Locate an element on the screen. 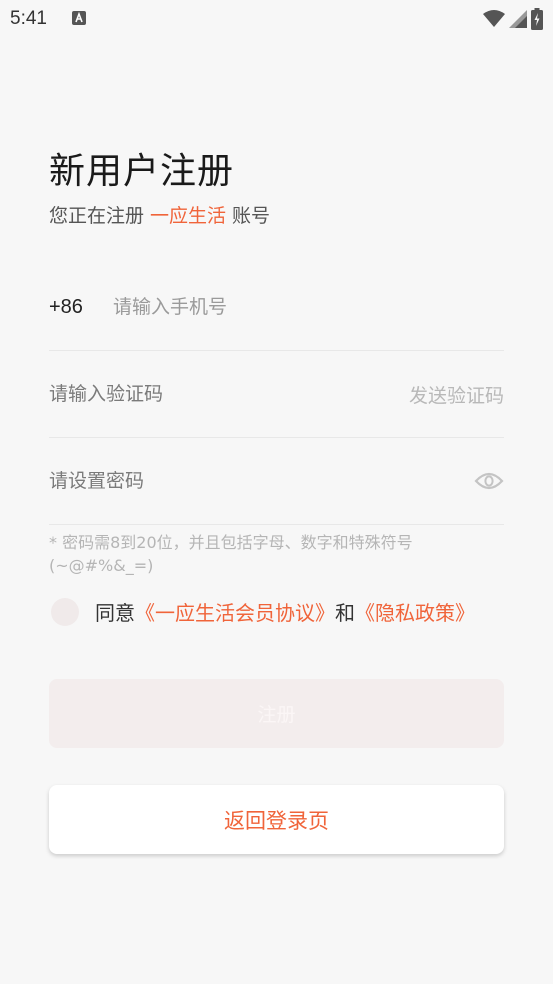  verification-code-input is located at coordinates (229, 394).